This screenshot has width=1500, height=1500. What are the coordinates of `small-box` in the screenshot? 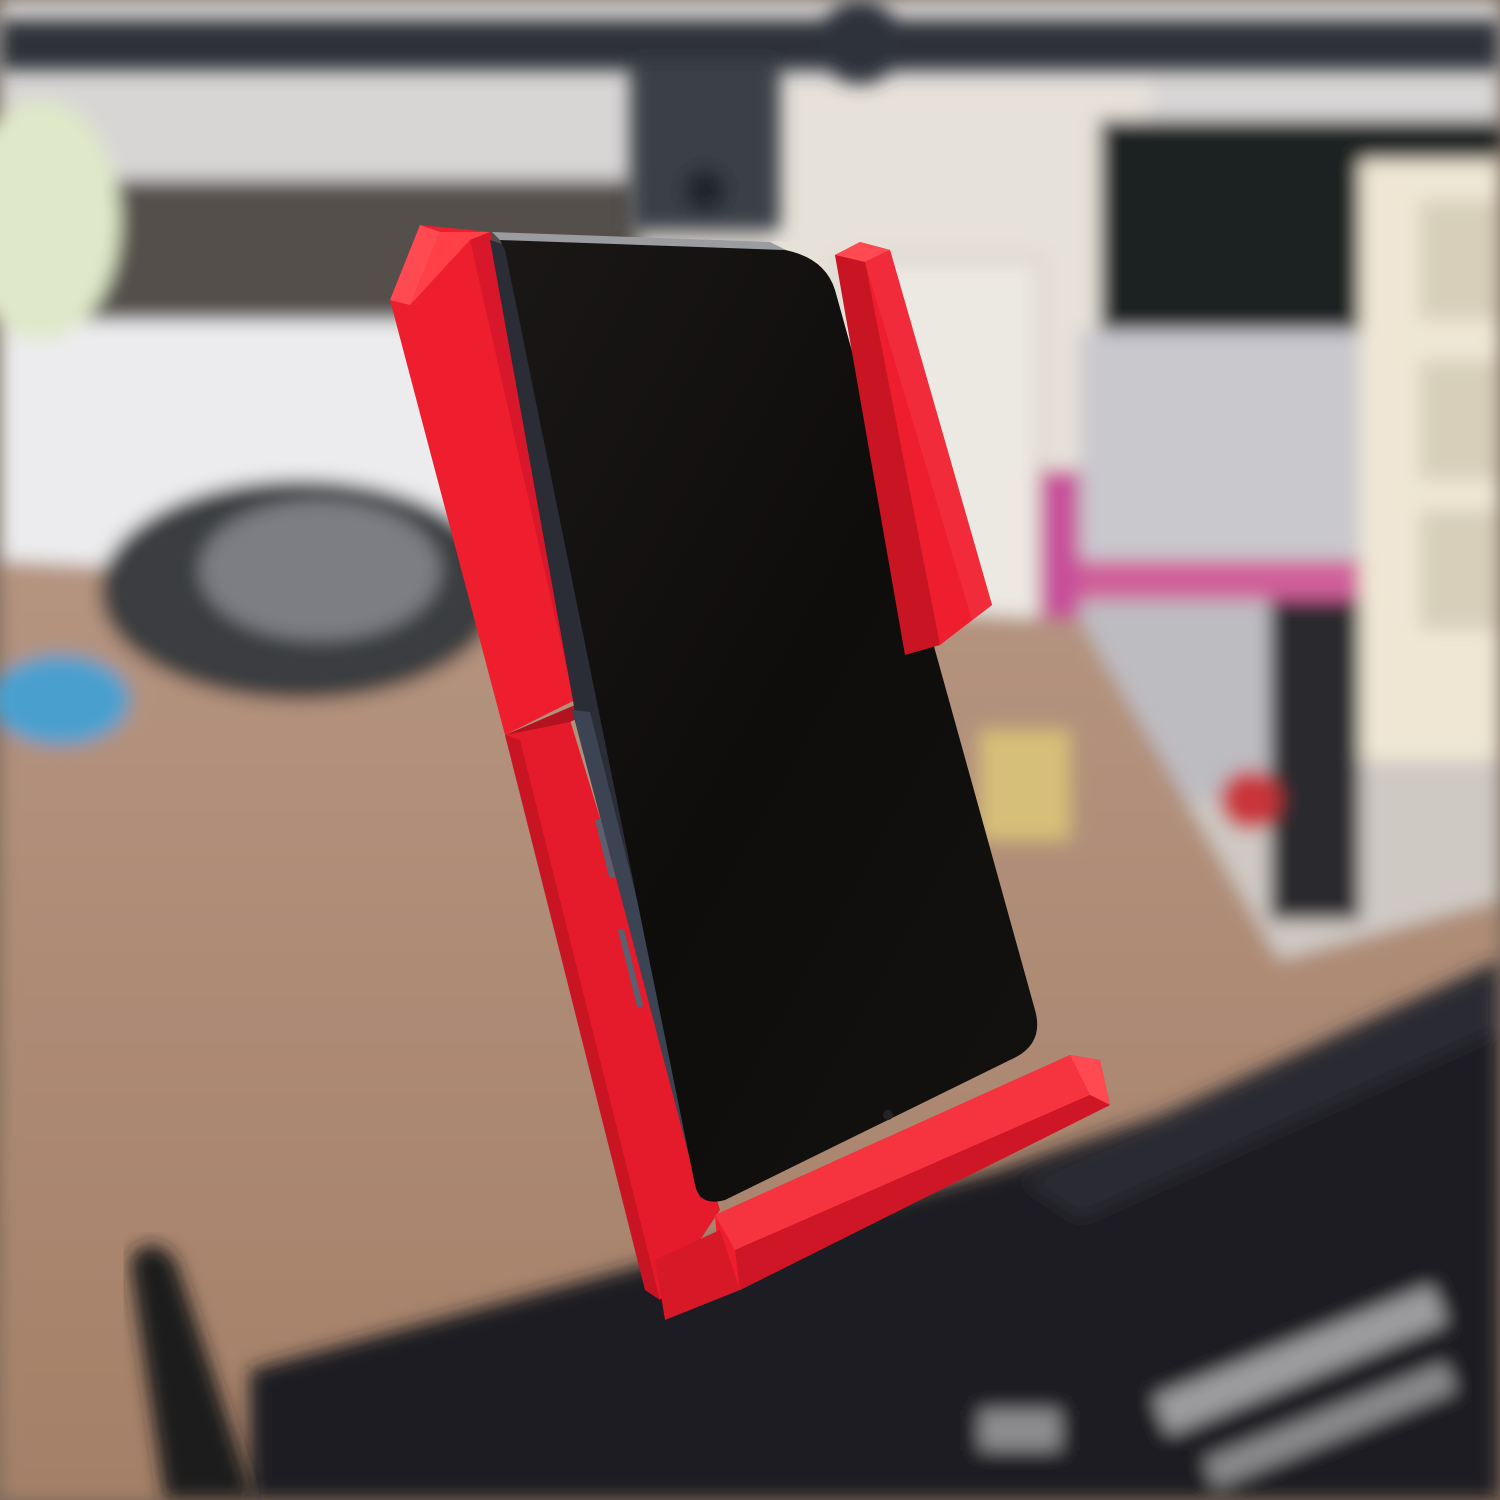 It's located at (1025, 785).